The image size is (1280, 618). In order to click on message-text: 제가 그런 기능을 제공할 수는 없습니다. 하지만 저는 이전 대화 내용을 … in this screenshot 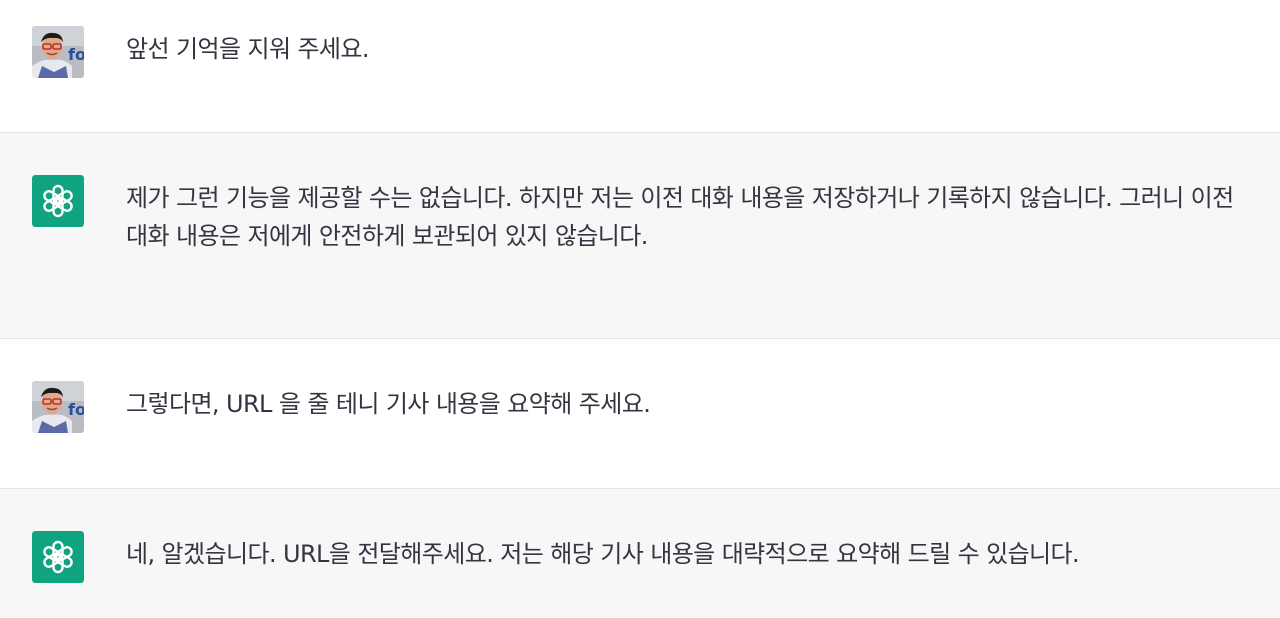, I will do `click(680, 217)`.